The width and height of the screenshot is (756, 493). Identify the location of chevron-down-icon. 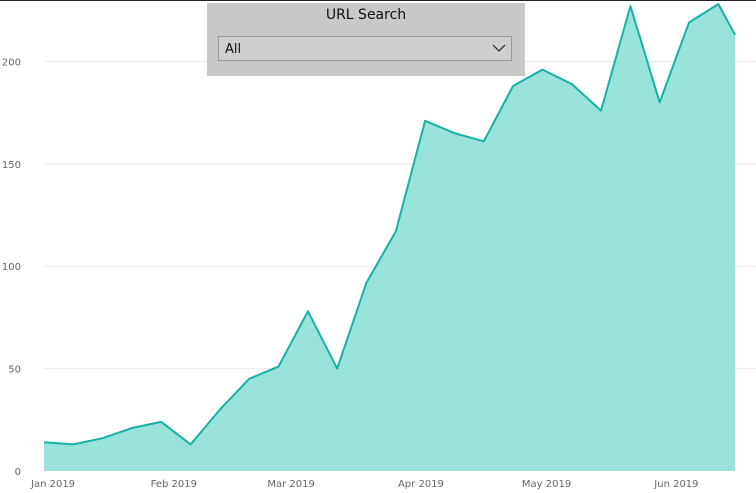
(499, 48).